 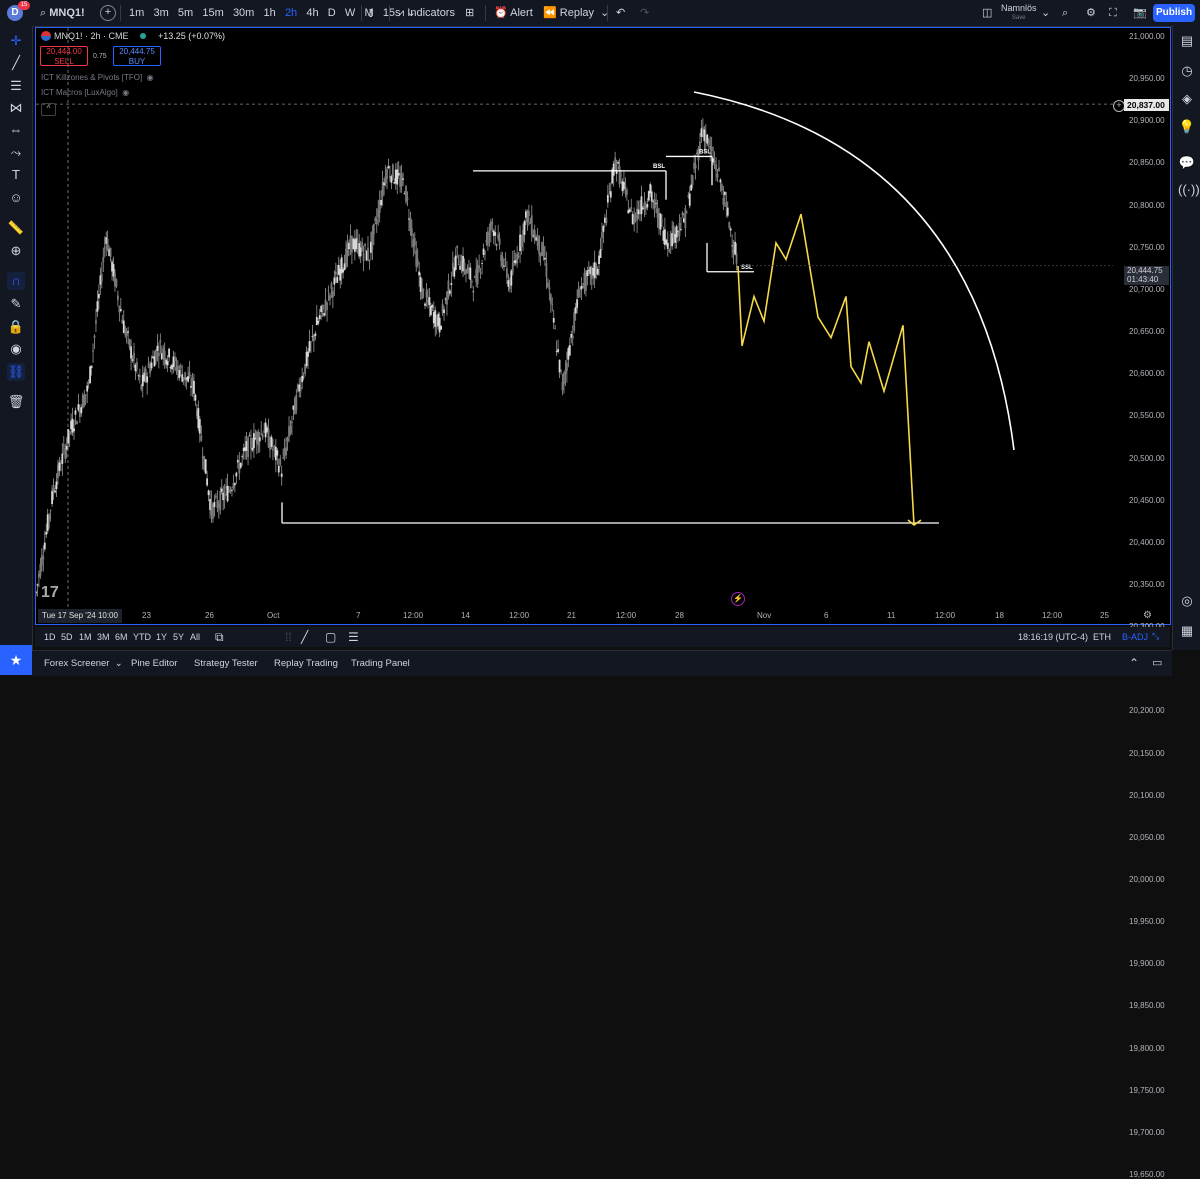 What do you see at coordinates (16, 327) in the screenshot?
I see `lock-icon: 🔒` at bounding box center [16, 327].